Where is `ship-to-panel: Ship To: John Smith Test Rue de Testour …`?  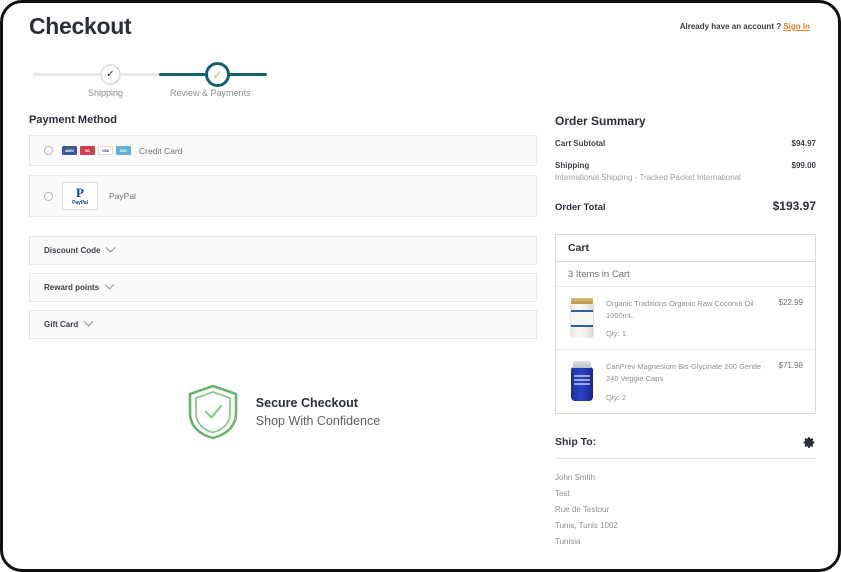
ship-to-panel: Ship To: John Smith Test Rue de Testour … is located at coordinates (685, 493).